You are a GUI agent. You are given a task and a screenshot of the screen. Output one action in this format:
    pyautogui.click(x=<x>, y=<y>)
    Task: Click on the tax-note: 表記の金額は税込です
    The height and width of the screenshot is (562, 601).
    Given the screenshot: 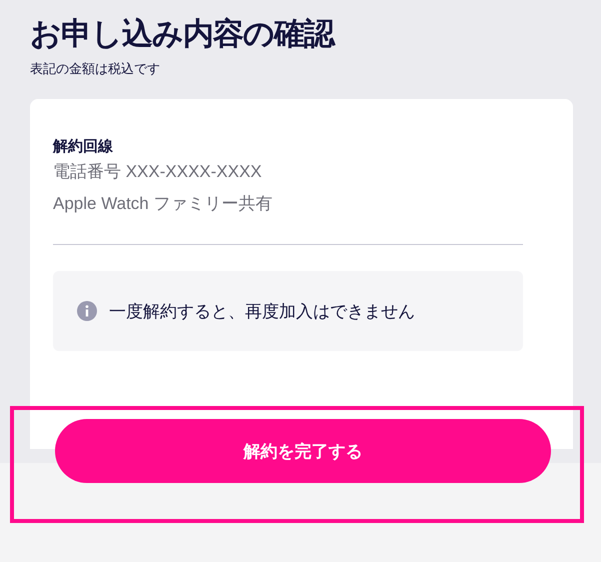 What is the action you would take?
    pyautogui.click(x=95, y=69)
    